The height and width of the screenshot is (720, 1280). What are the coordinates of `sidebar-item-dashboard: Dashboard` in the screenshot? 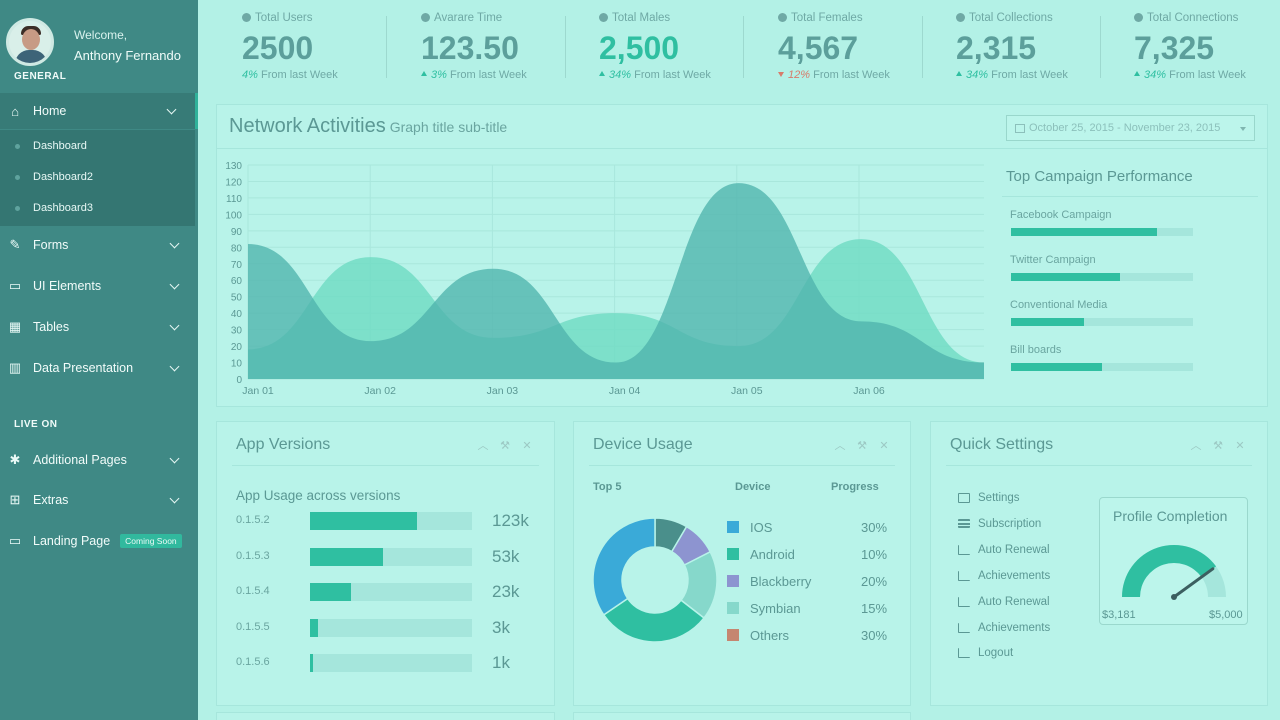 It's located at (60, 146).